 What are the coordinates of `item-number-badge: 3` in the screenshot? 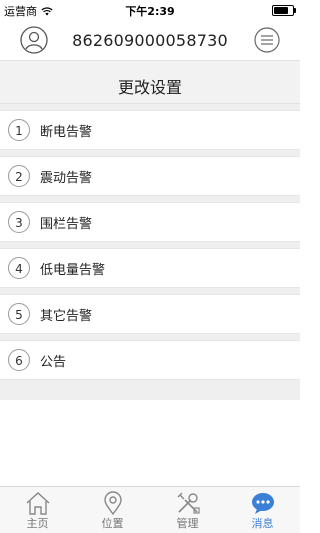 It's located at (19, 222).